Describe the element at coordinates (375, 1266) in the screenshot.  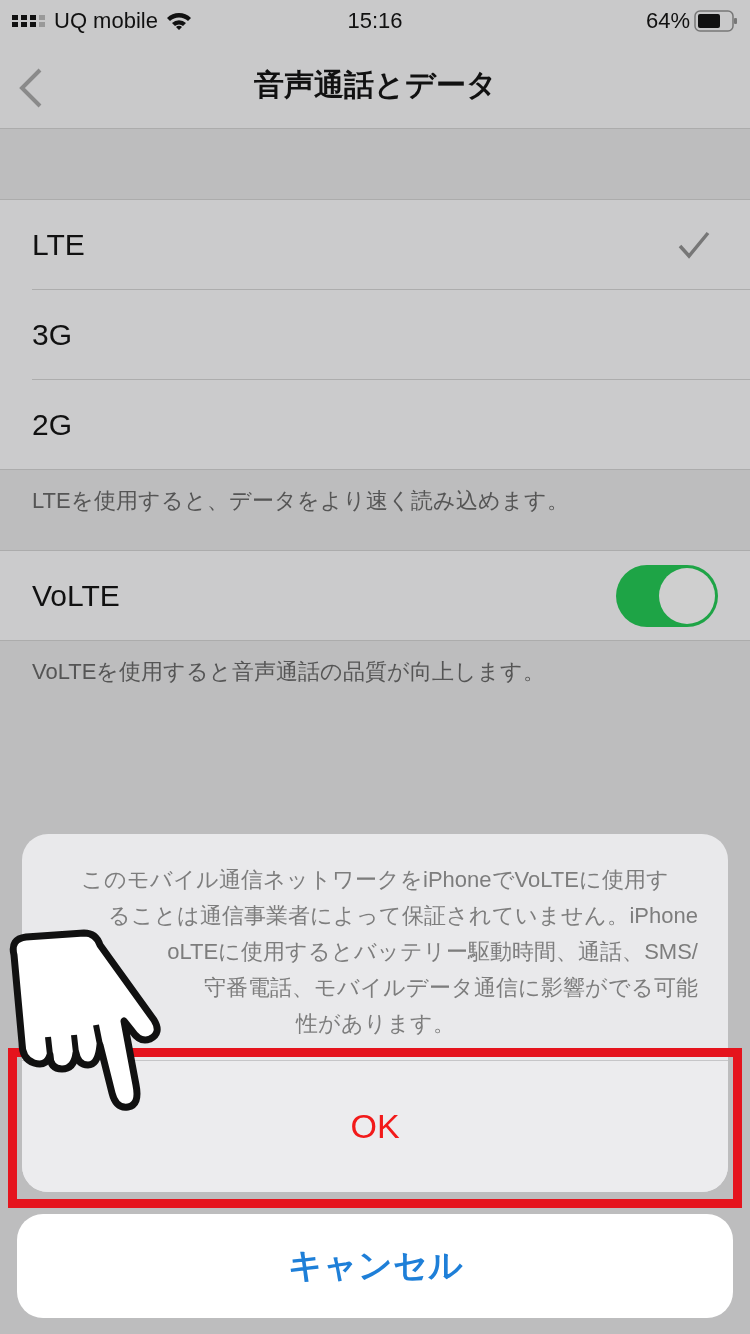
I see `cancel-button: キャンセル` at that location.